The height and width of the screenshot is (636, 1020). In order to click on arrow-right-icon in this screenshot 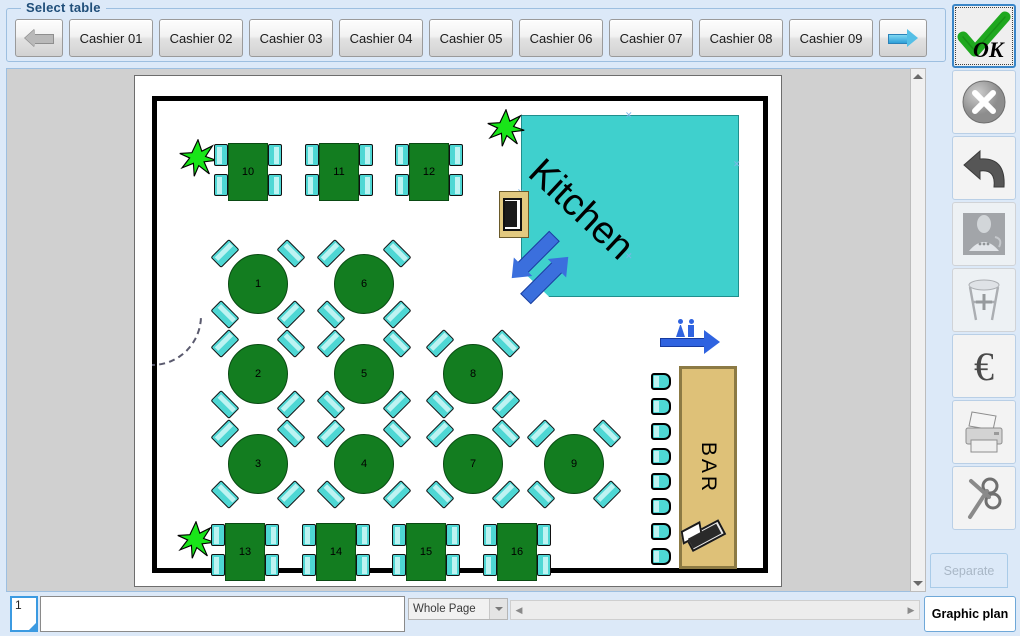, I will do `click(903, 38)`.